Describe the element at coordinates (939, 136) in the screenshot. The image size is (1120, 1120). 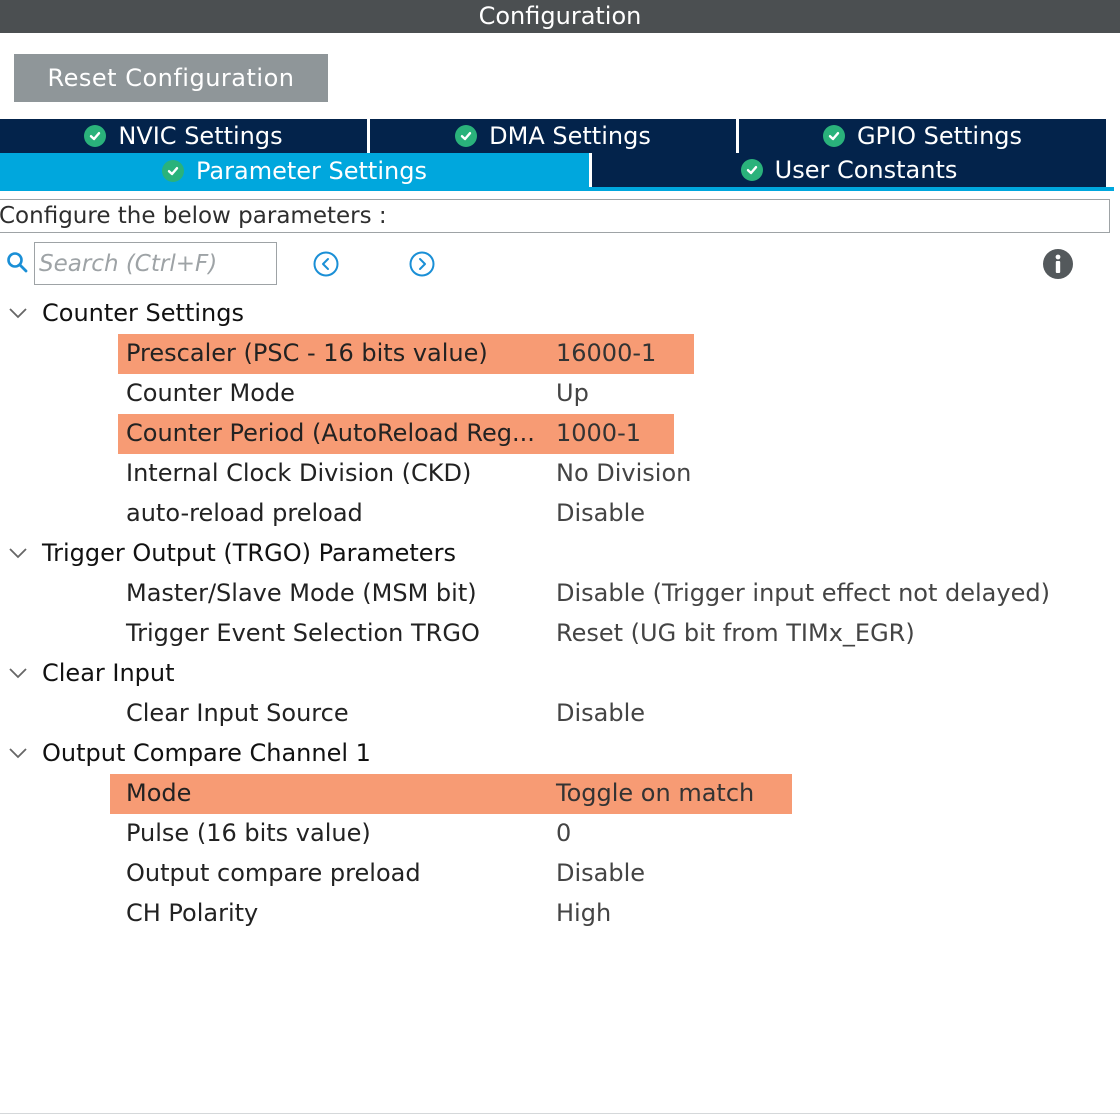
I see `tab-label: GPIO Settings` at that location.